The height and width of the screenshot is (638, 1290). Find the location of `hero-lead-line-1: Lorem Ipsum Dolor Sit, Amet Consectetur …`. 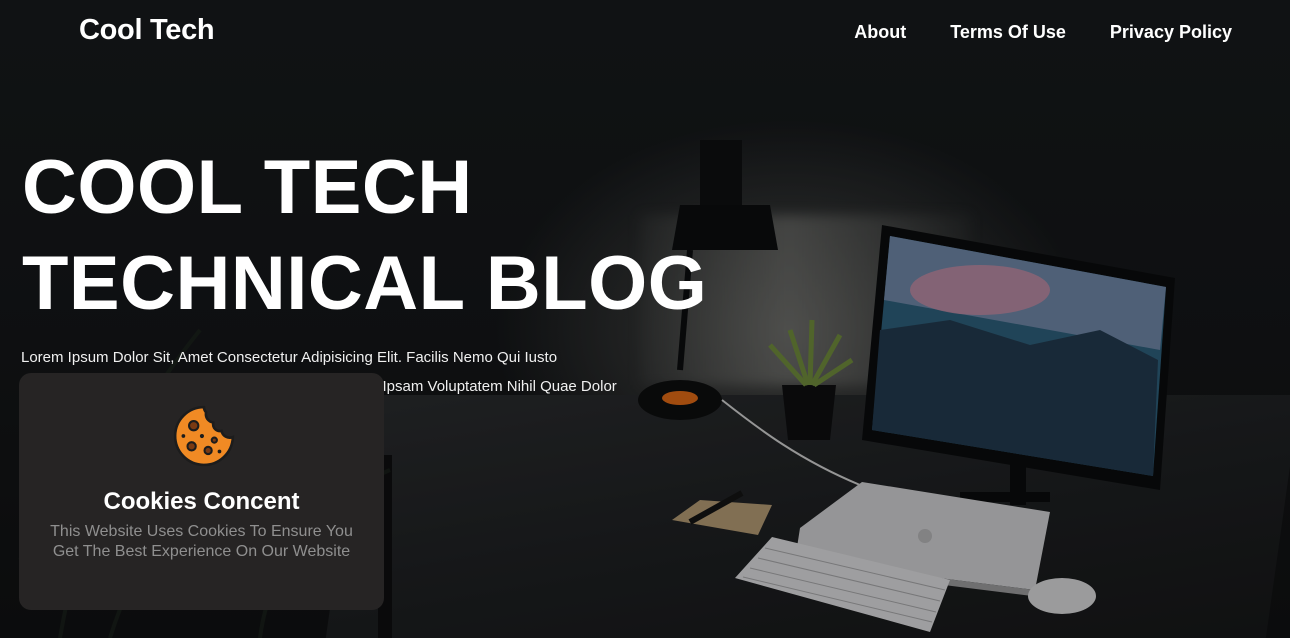

hero-lead-line-1: Lorem Ipsum Dolor Sit, Amet Consectetur … is located at coordinates (289, 357).